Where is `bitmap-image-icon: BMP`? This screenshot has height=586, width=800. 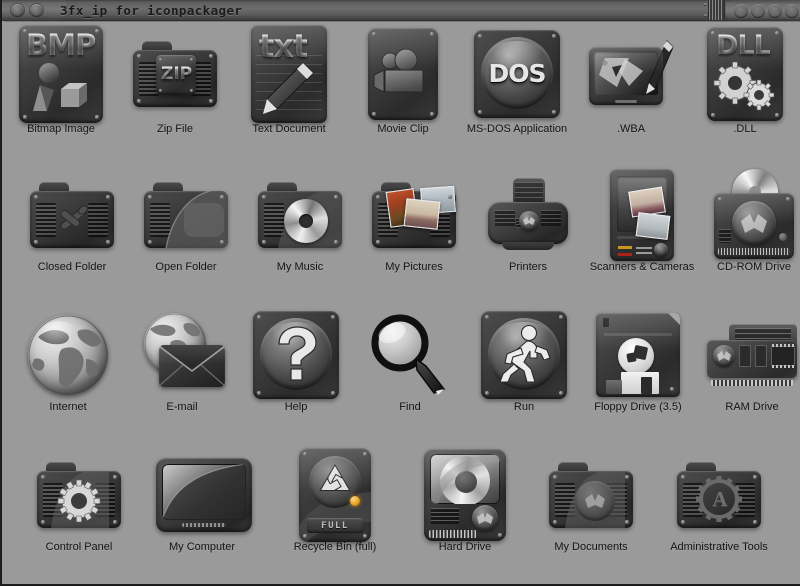
bitmap-image-icon: BMP is located at coordinates (61, 74).